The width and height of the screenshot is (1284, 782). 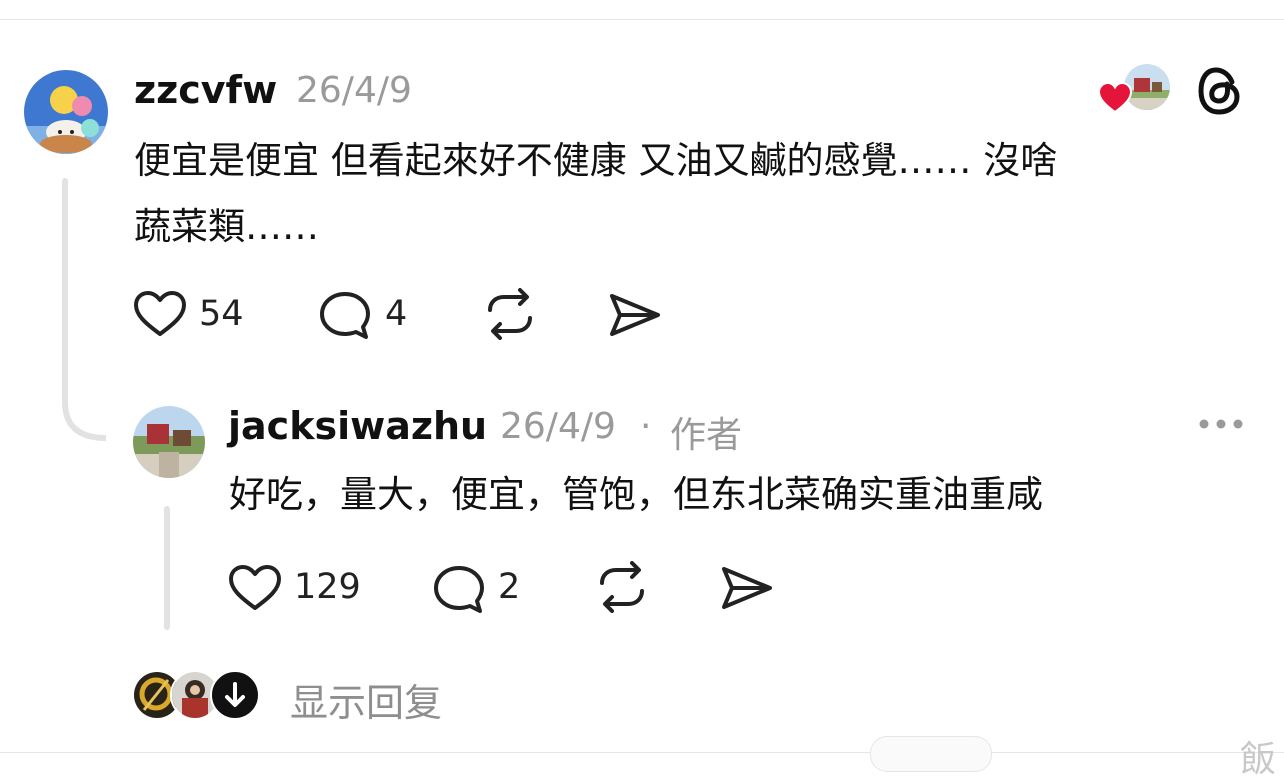 I want to click on thread-curve, so click(x=84, y=421).